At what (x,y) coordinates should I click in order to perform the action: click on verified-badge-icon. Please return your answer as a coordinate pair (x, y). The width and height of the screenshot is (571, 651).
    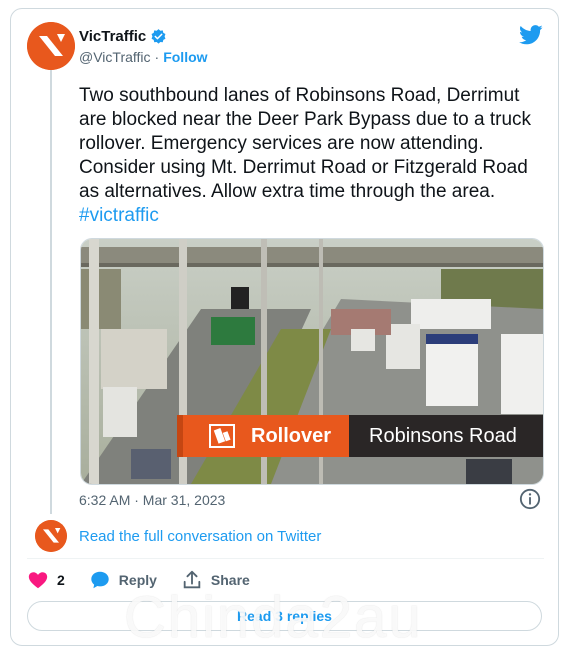
    Looking at the image, I should click on (158, 36).